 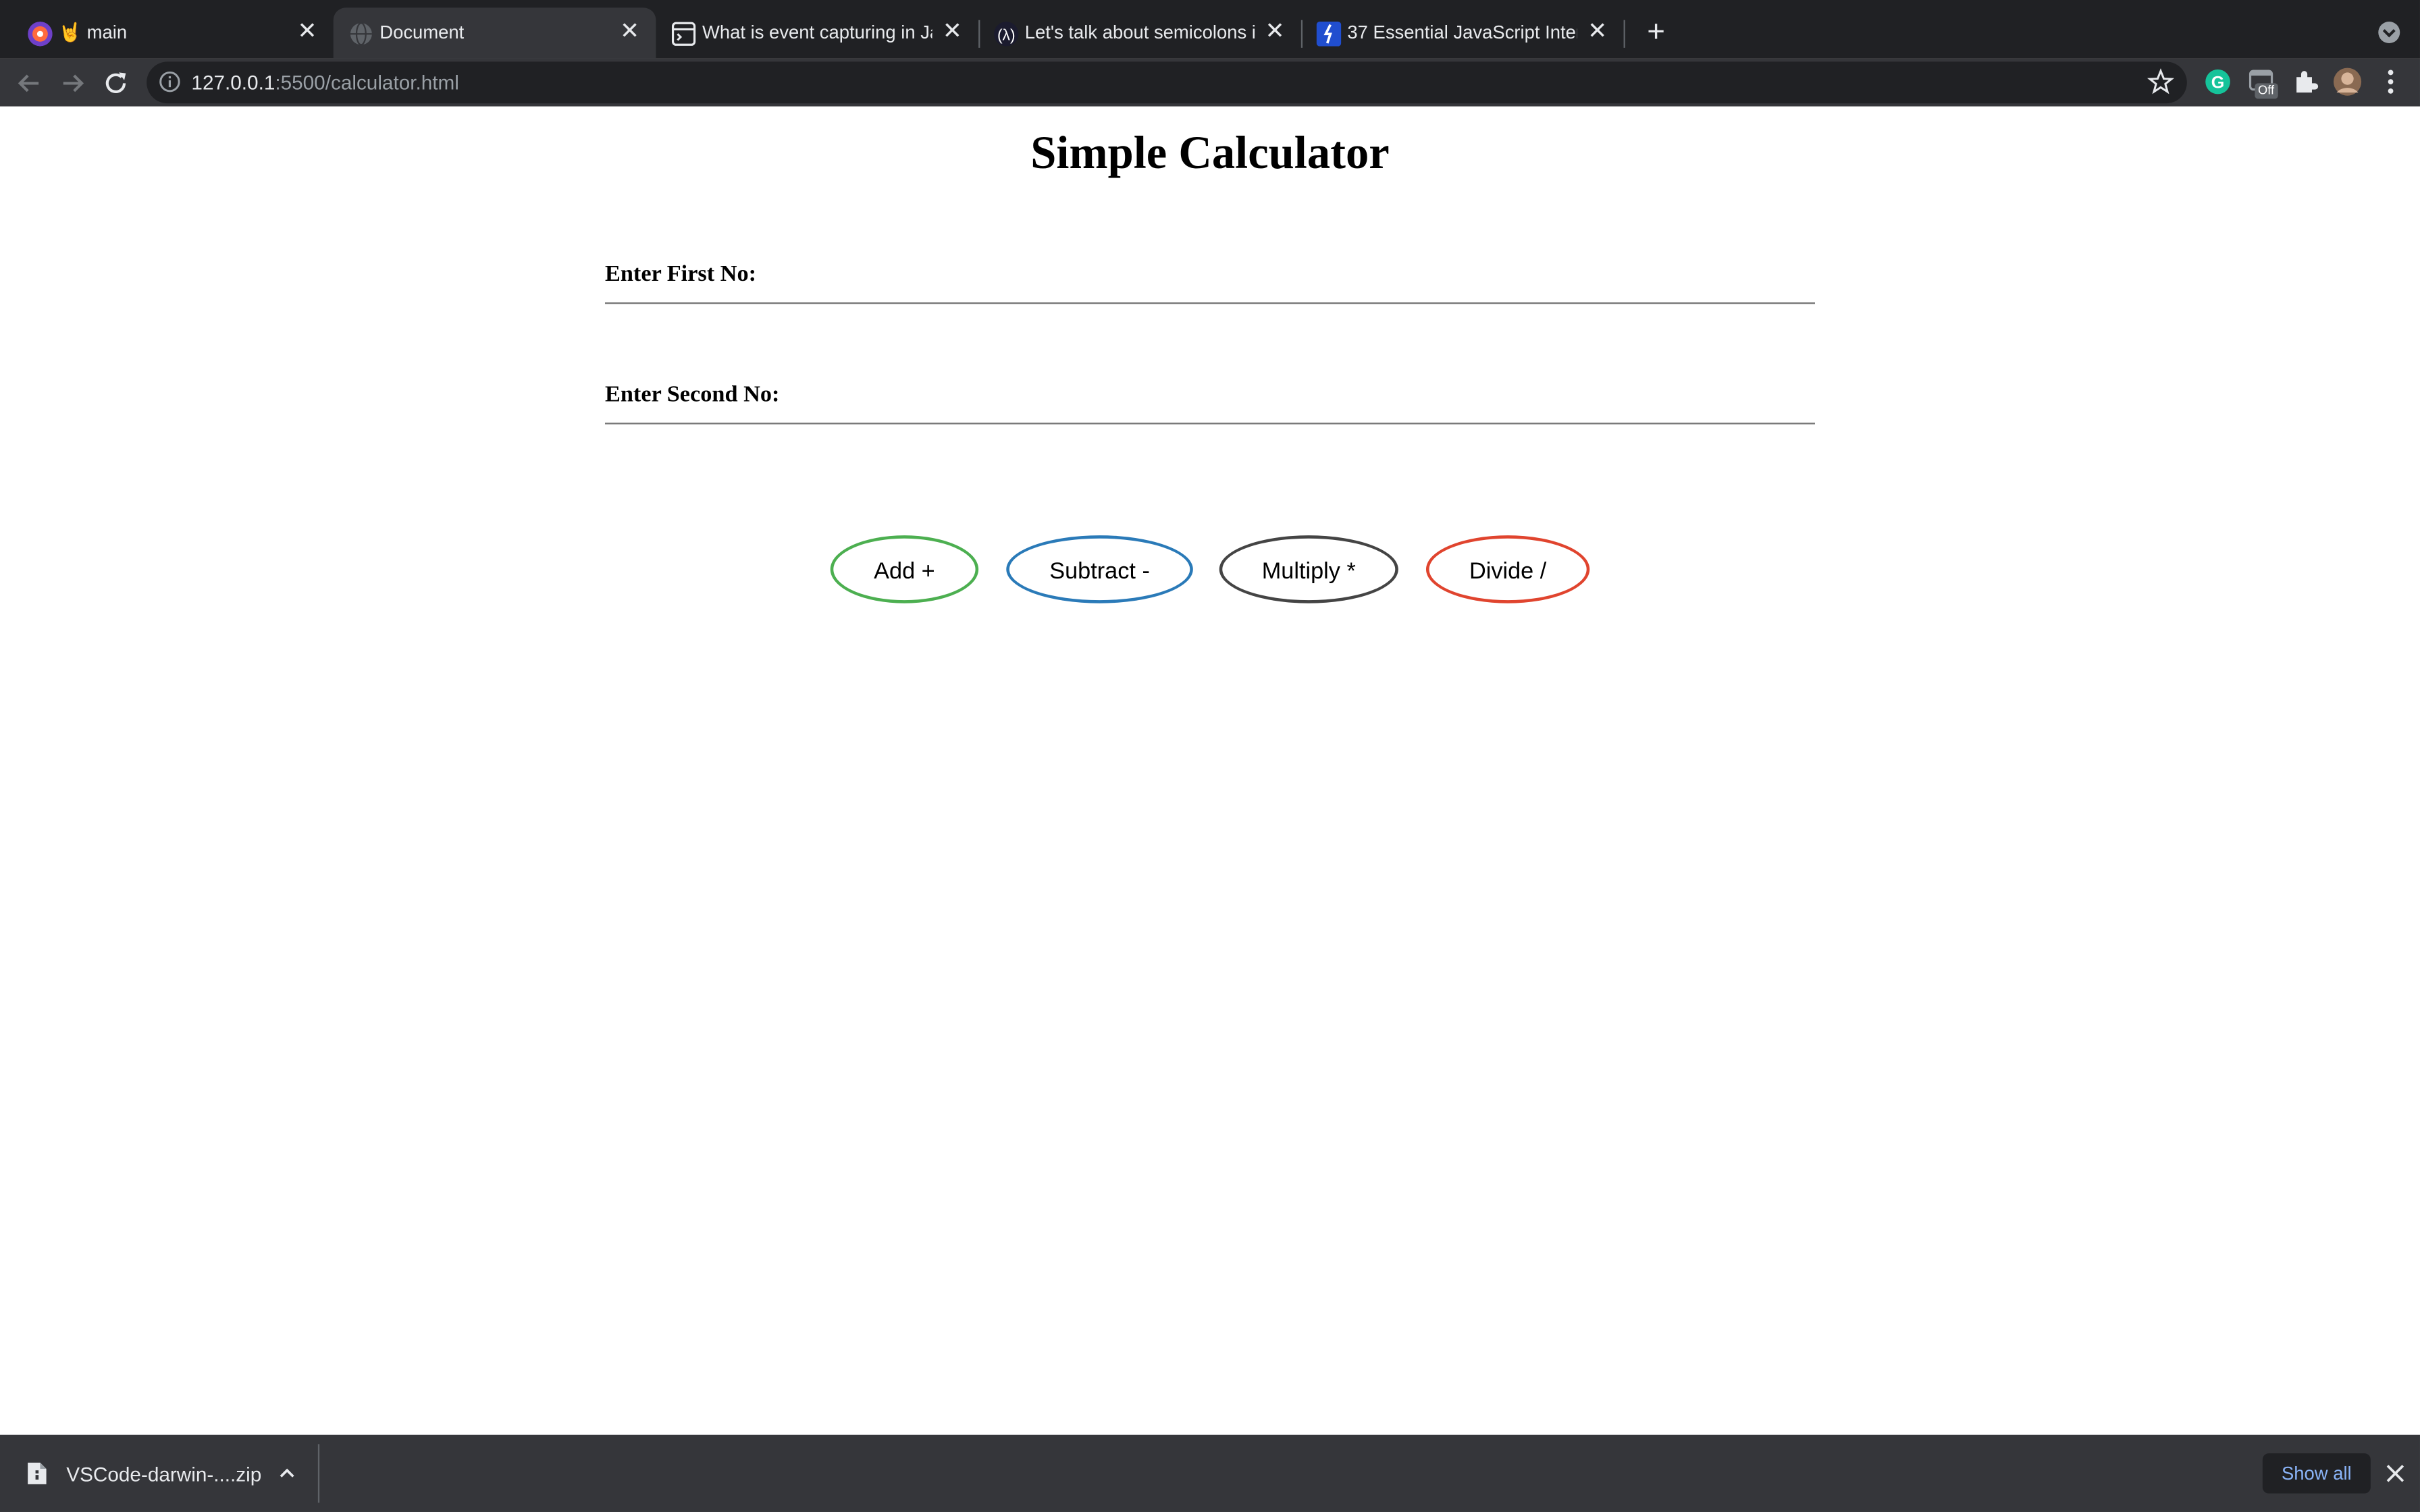 What do you see at coordinates (1167, 82) in the screenshot?
I see `address-bar: 127.0.0.1:5500/calculator.html` at bounding box center [1167, 82].